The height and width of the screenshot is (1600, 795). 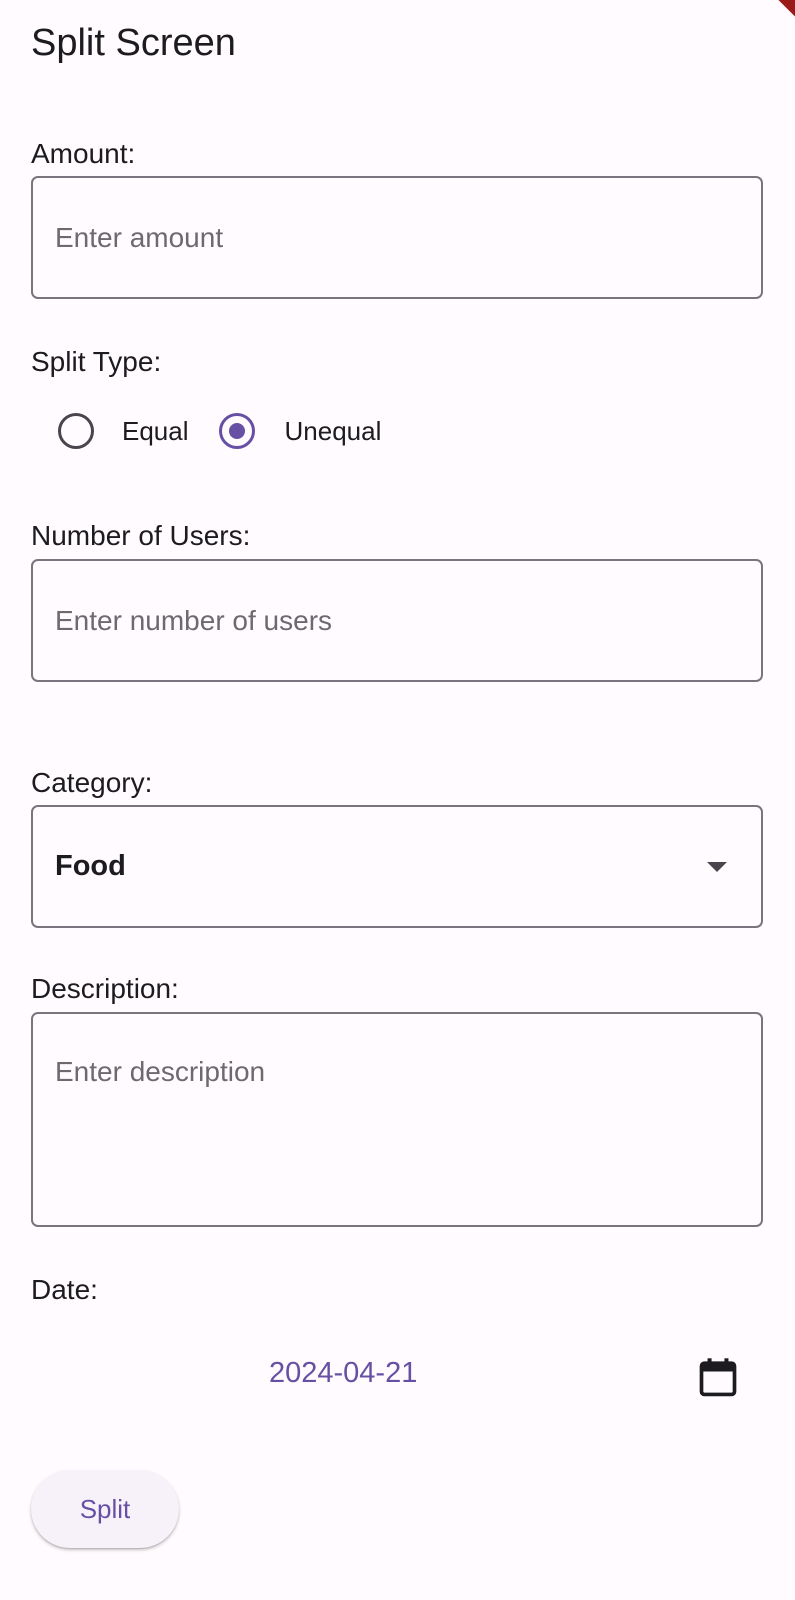 I want to click on split-button: Split, so click(x=105, y=1509).